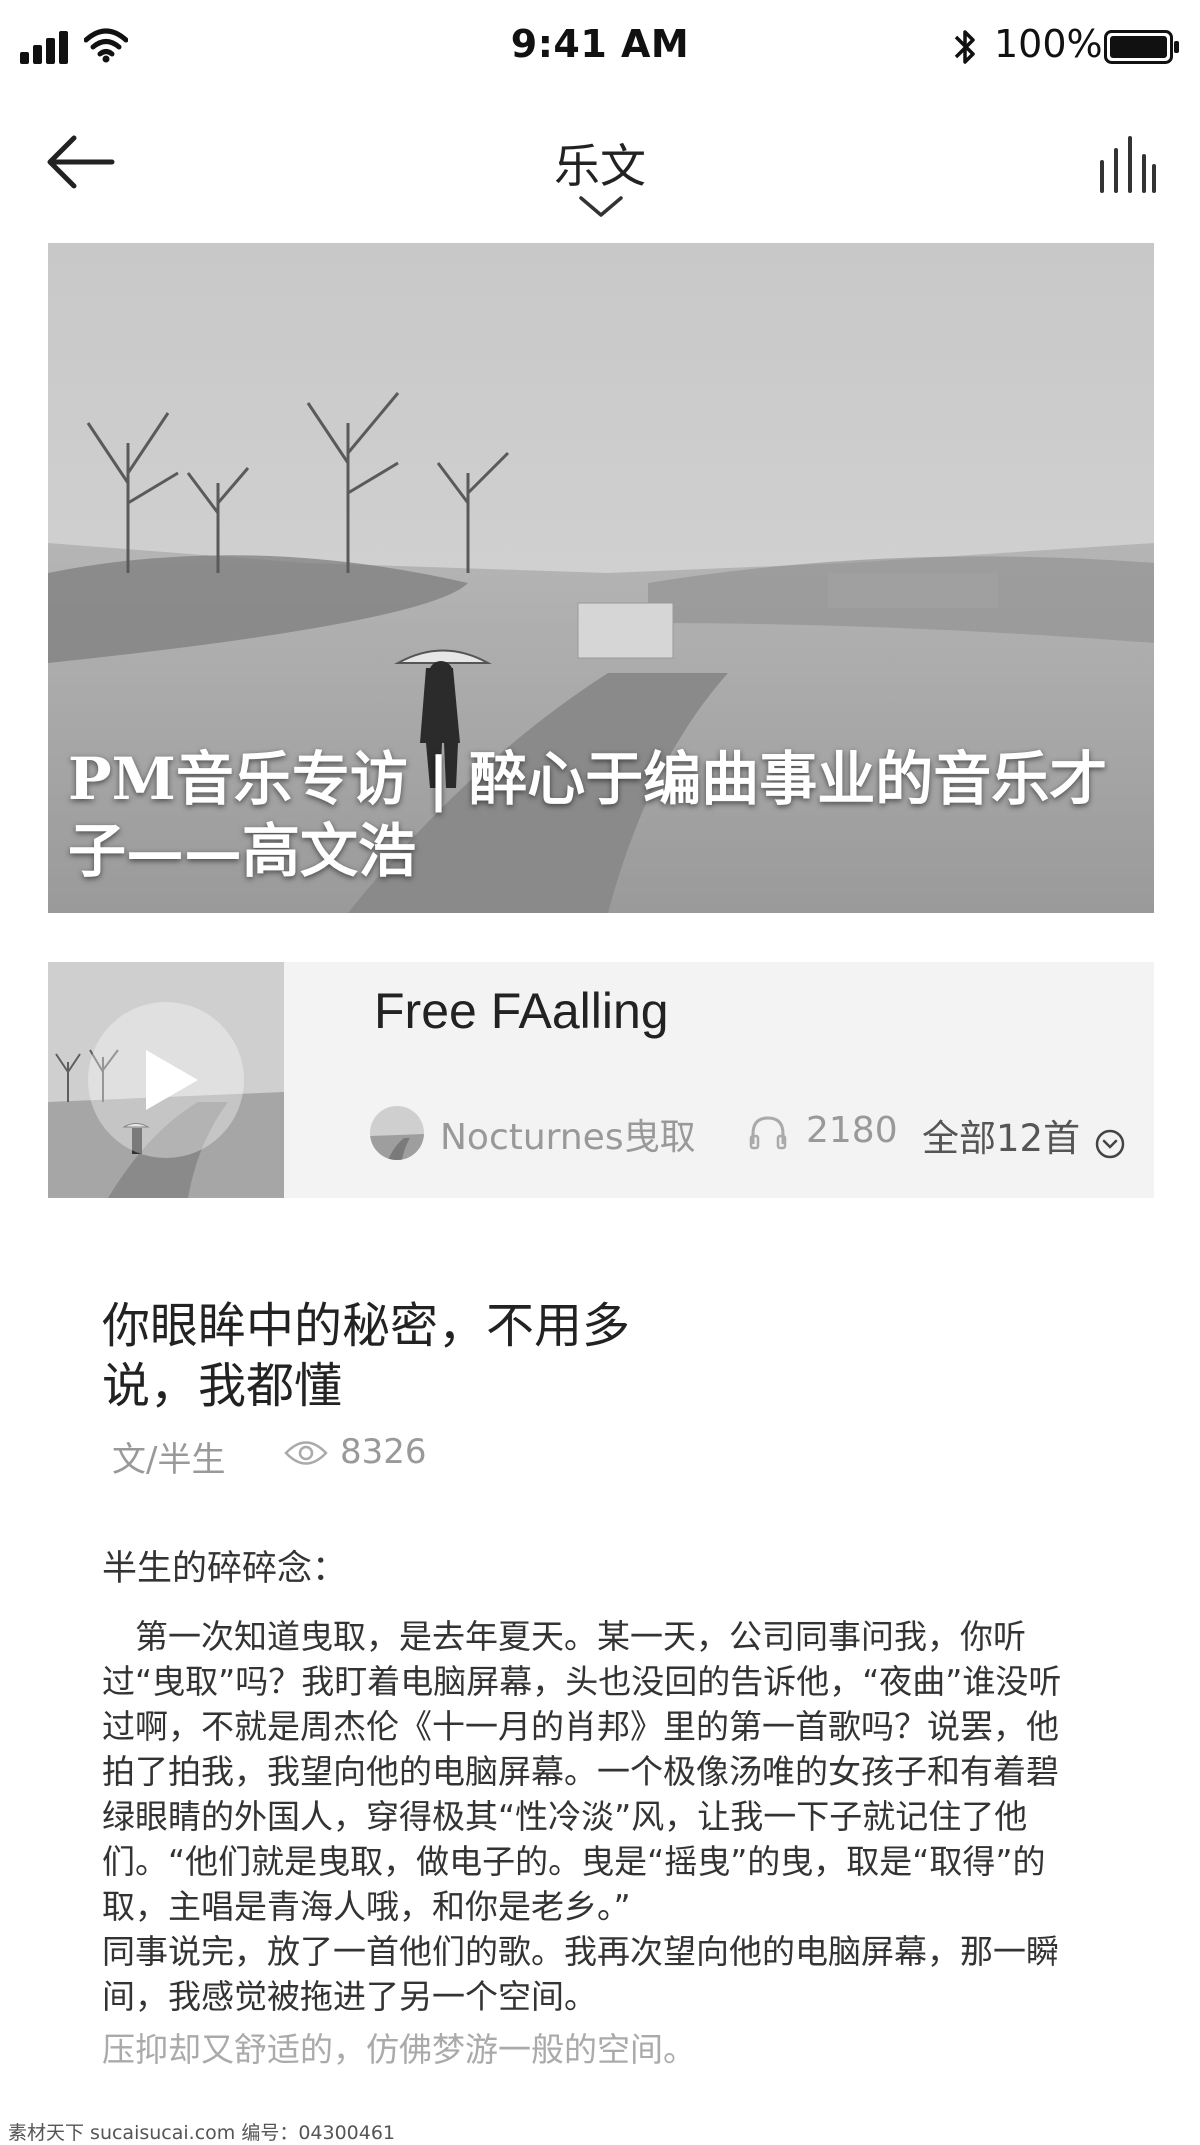 The image size is (1200, 2145). What do you see at coordinates (1141, 47) in the screenshot?
I see `battery-icon` at bounding box center [1141, 47].